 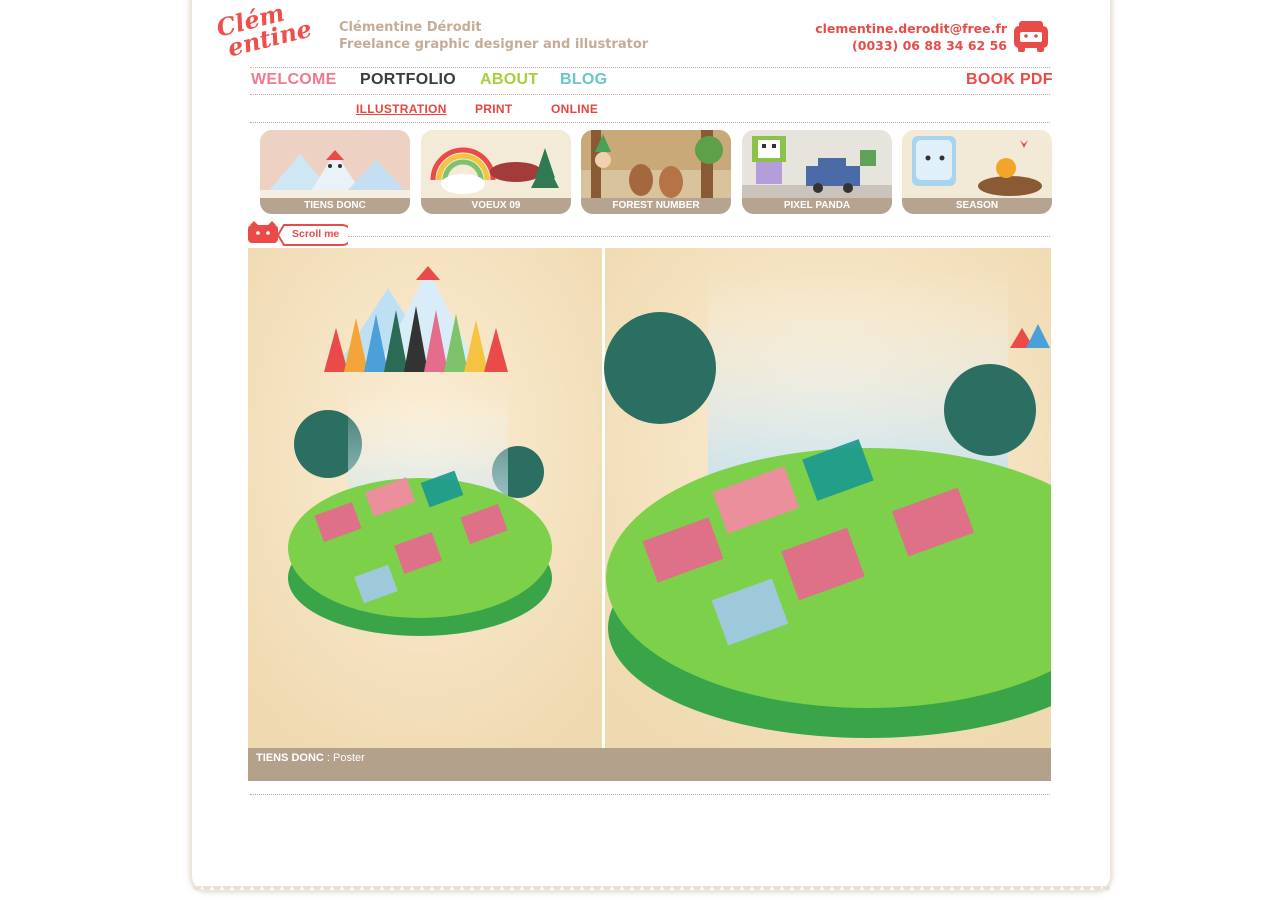 What do you see at coordinates (817, 206) in the screenshot?
I see `thumb-label: PIXEL PANDA` at bounding box center [817, 206].